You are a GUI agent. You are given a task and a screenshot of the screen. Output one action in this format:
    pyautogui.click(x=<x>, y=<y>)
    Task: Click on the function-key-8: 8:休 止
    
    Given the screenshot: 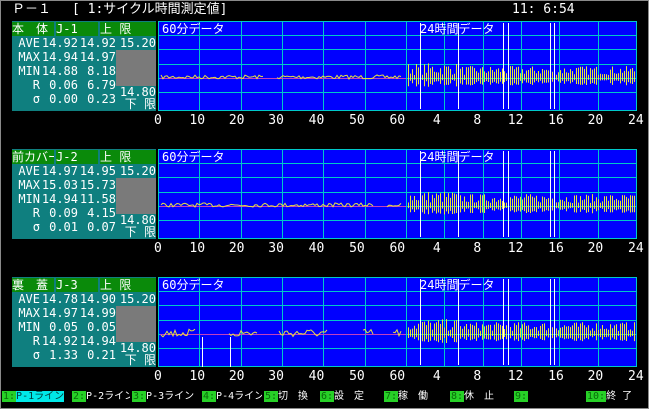 What is the action you would take?
    pyautogui.click(x=481, y=397)
    